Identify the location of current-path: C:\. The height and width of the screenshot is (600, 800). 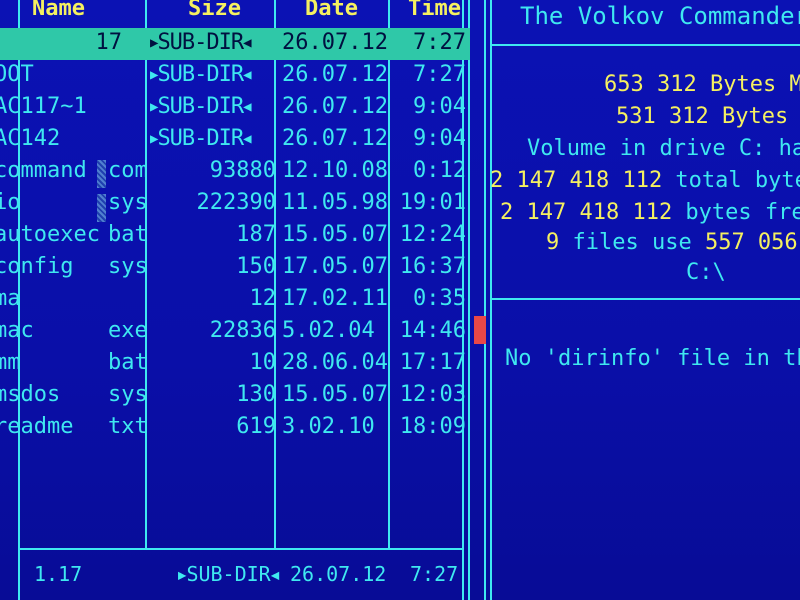
(706, 272).